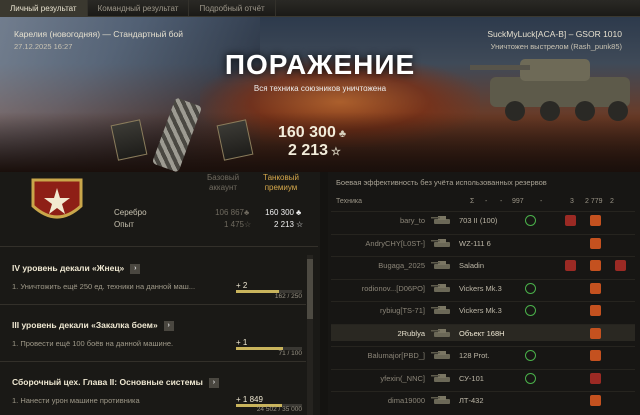 This screenshot has width=640, height=415. I want to click on team-row: 2Rublya Объект 168Н, so click(483, 332).